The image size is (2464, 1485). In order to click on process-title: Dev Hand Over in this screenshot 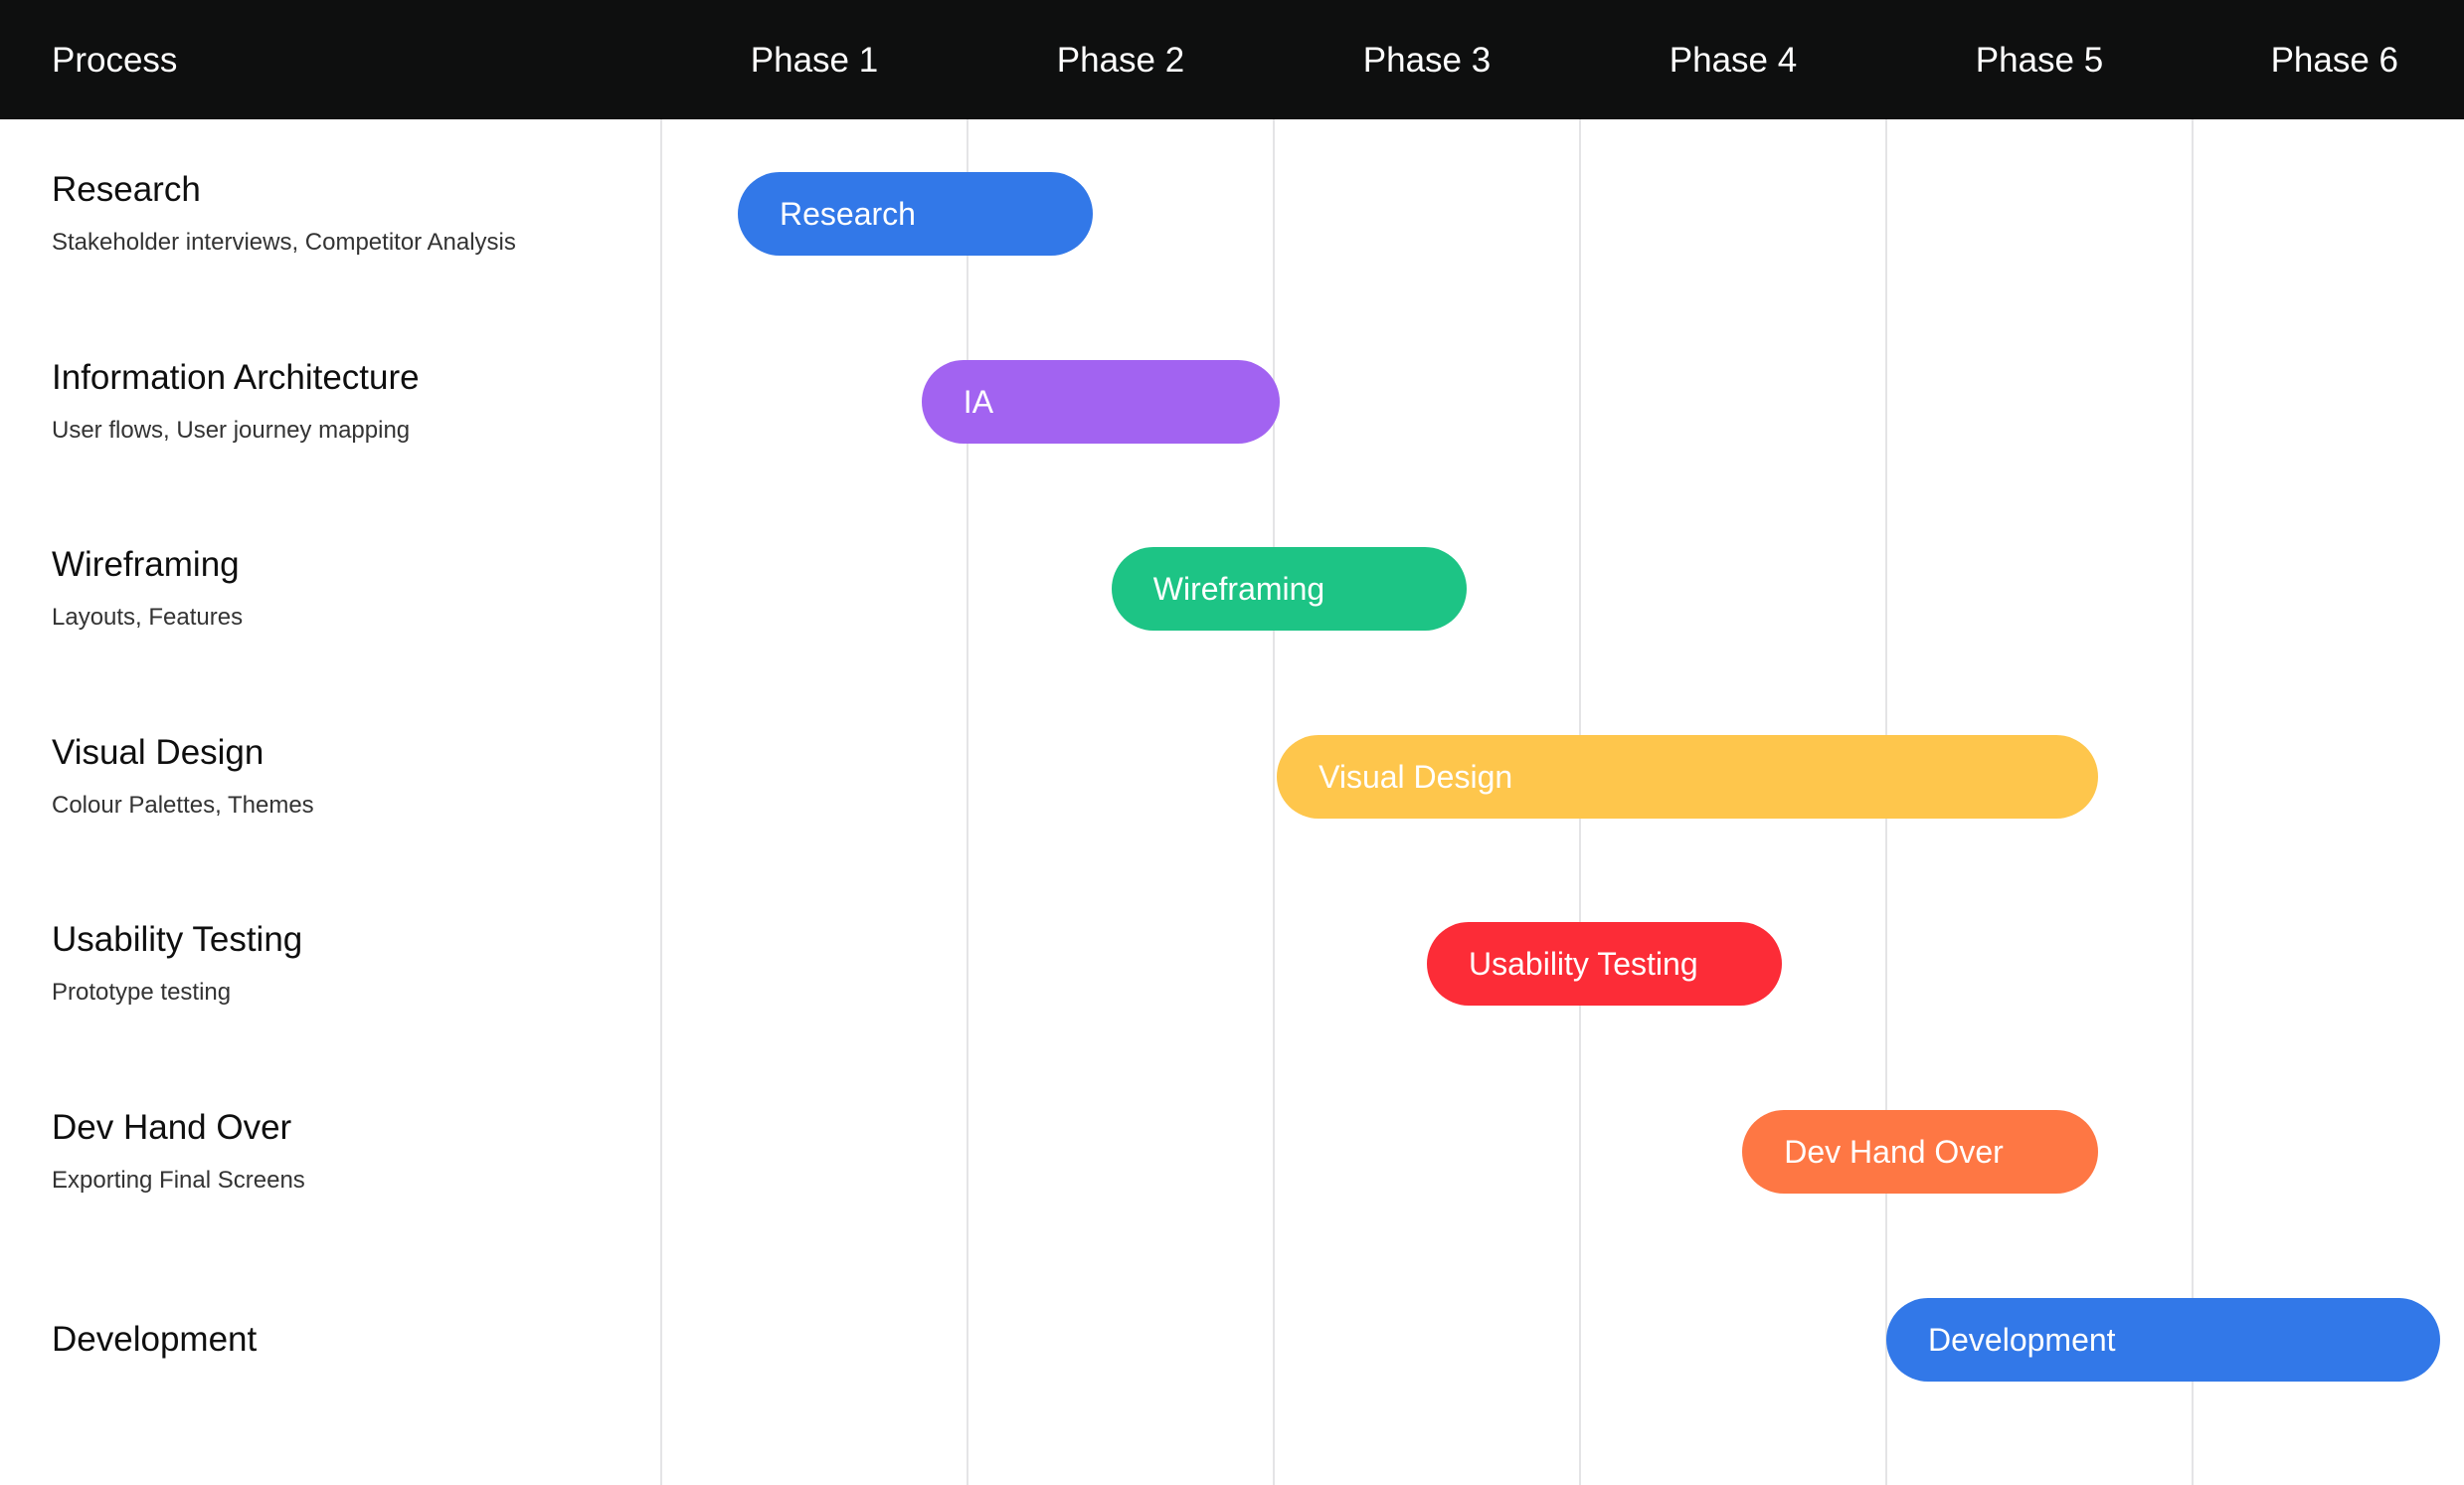, I will do `click(172, 1127)`.